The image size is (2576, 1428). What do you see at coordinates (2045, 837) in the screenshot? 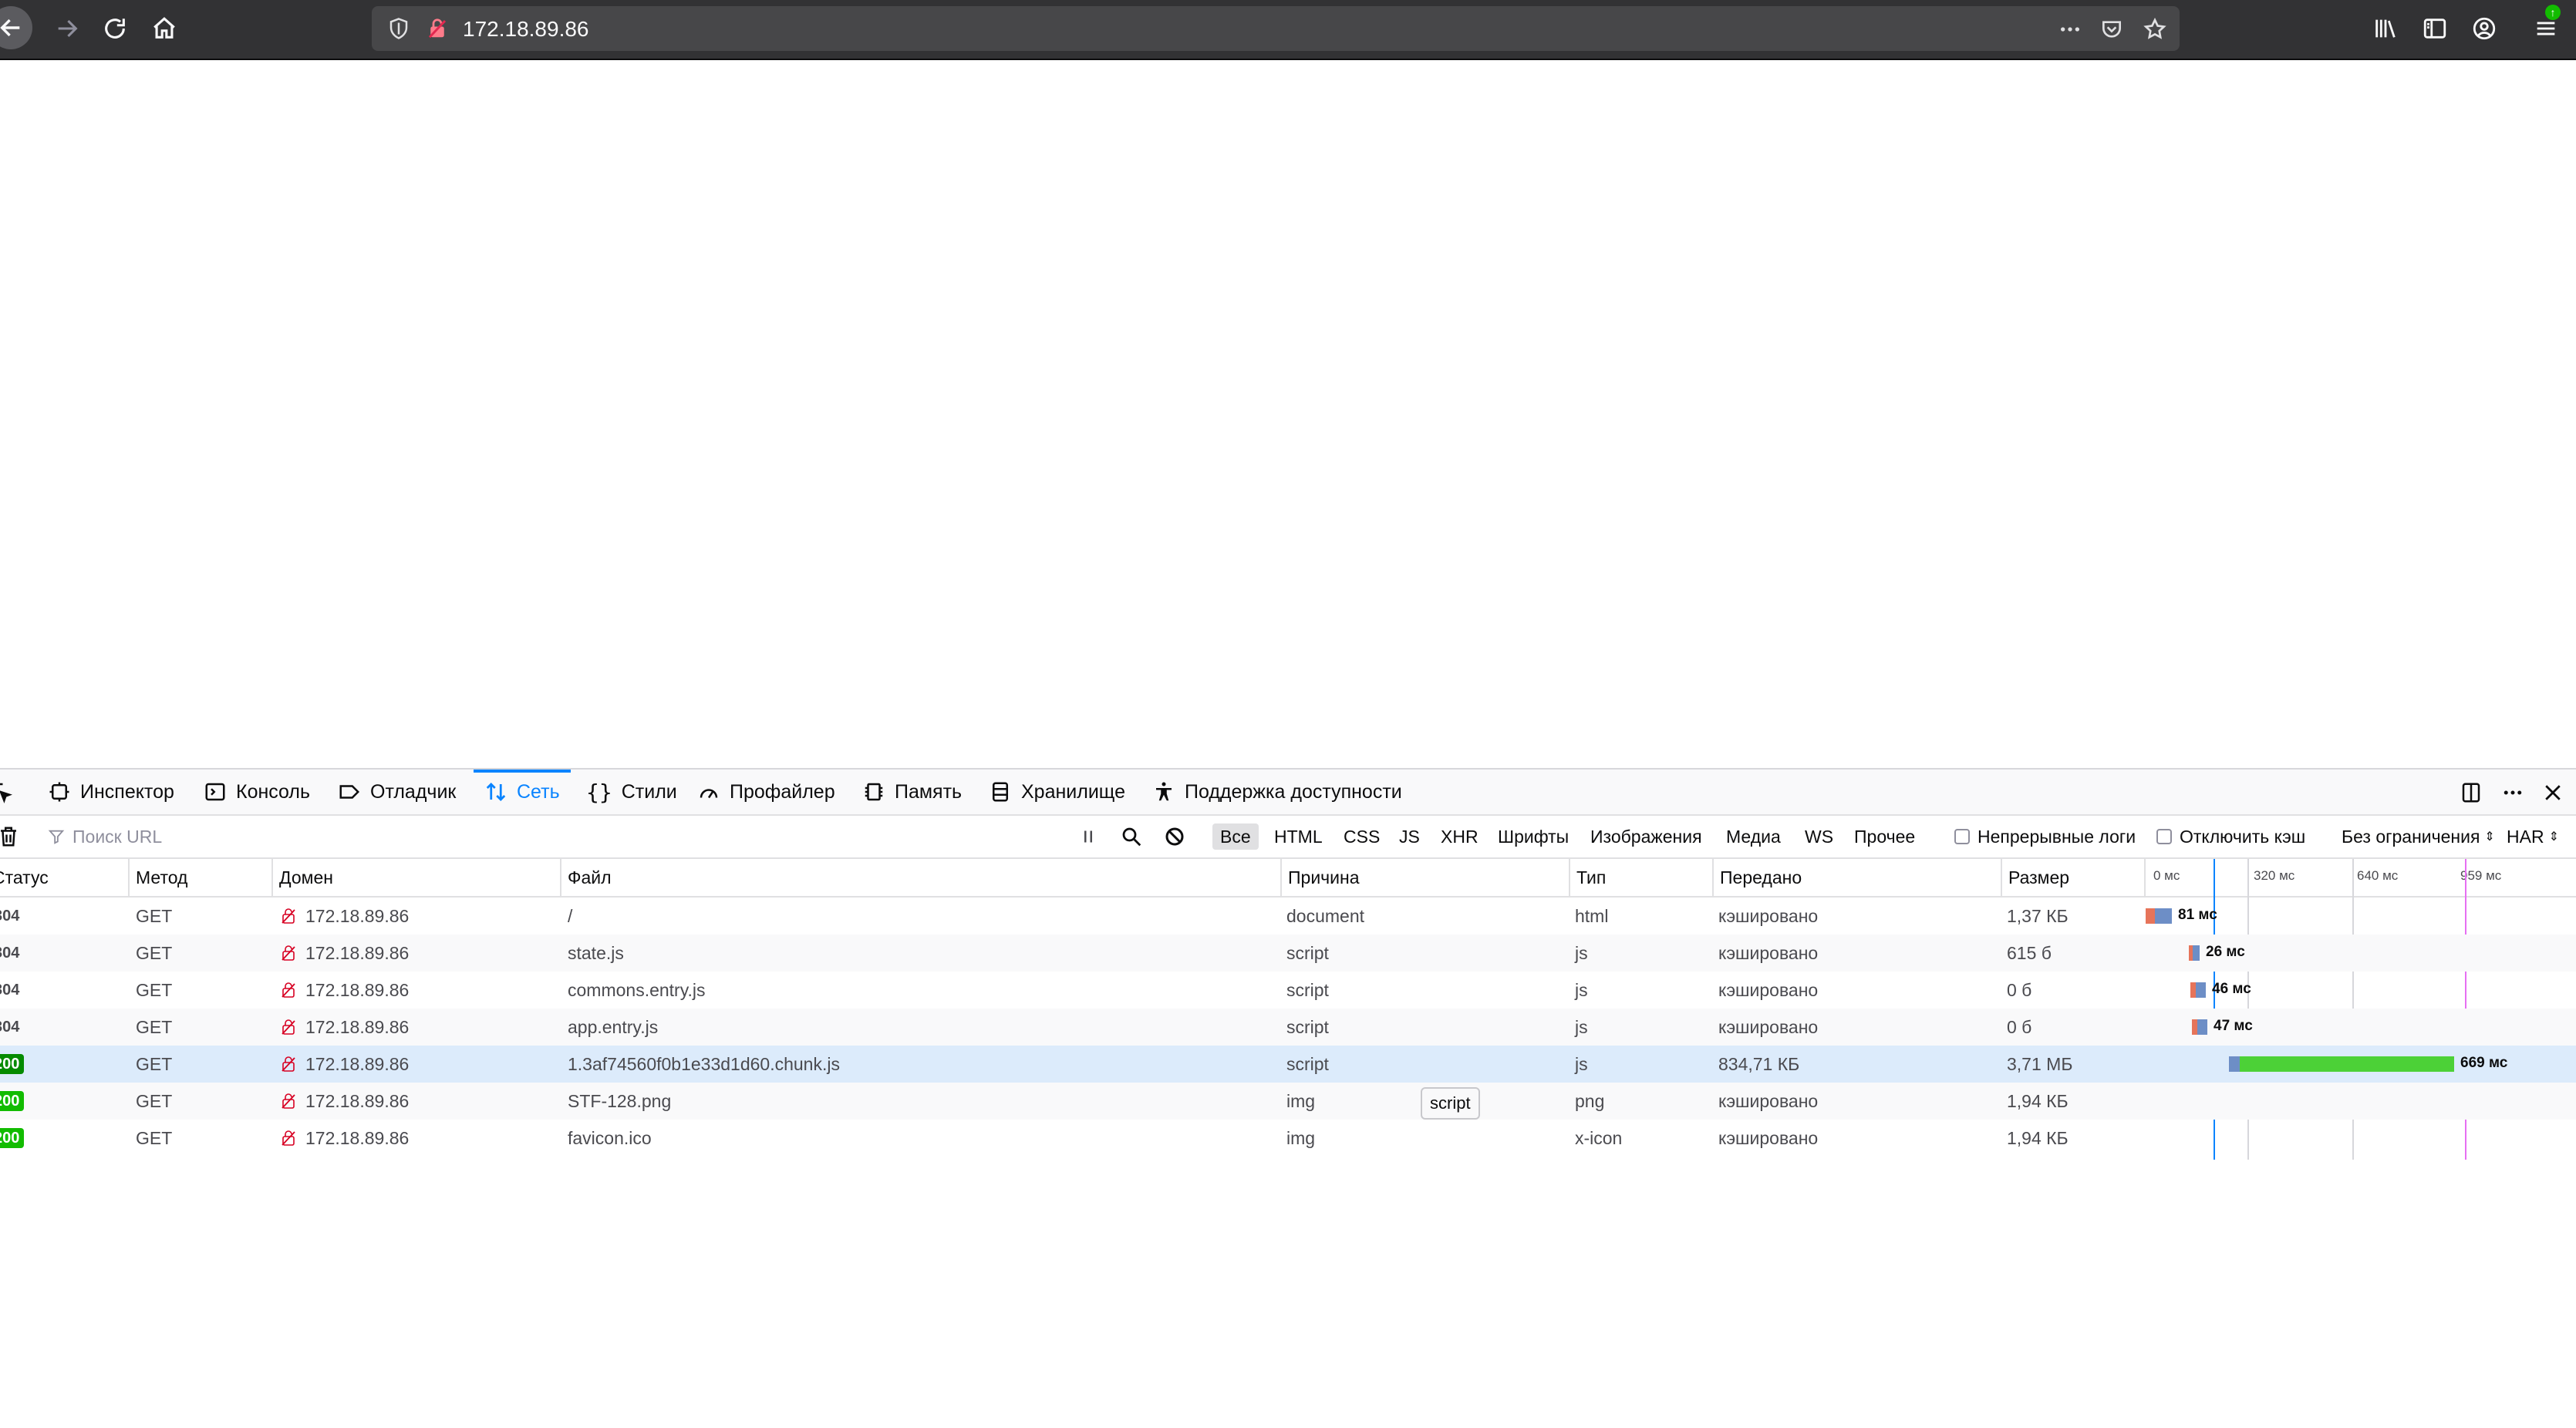
I see `persist-logs-toggle: Непрерывные логи` at bounding box center [2045, 837].